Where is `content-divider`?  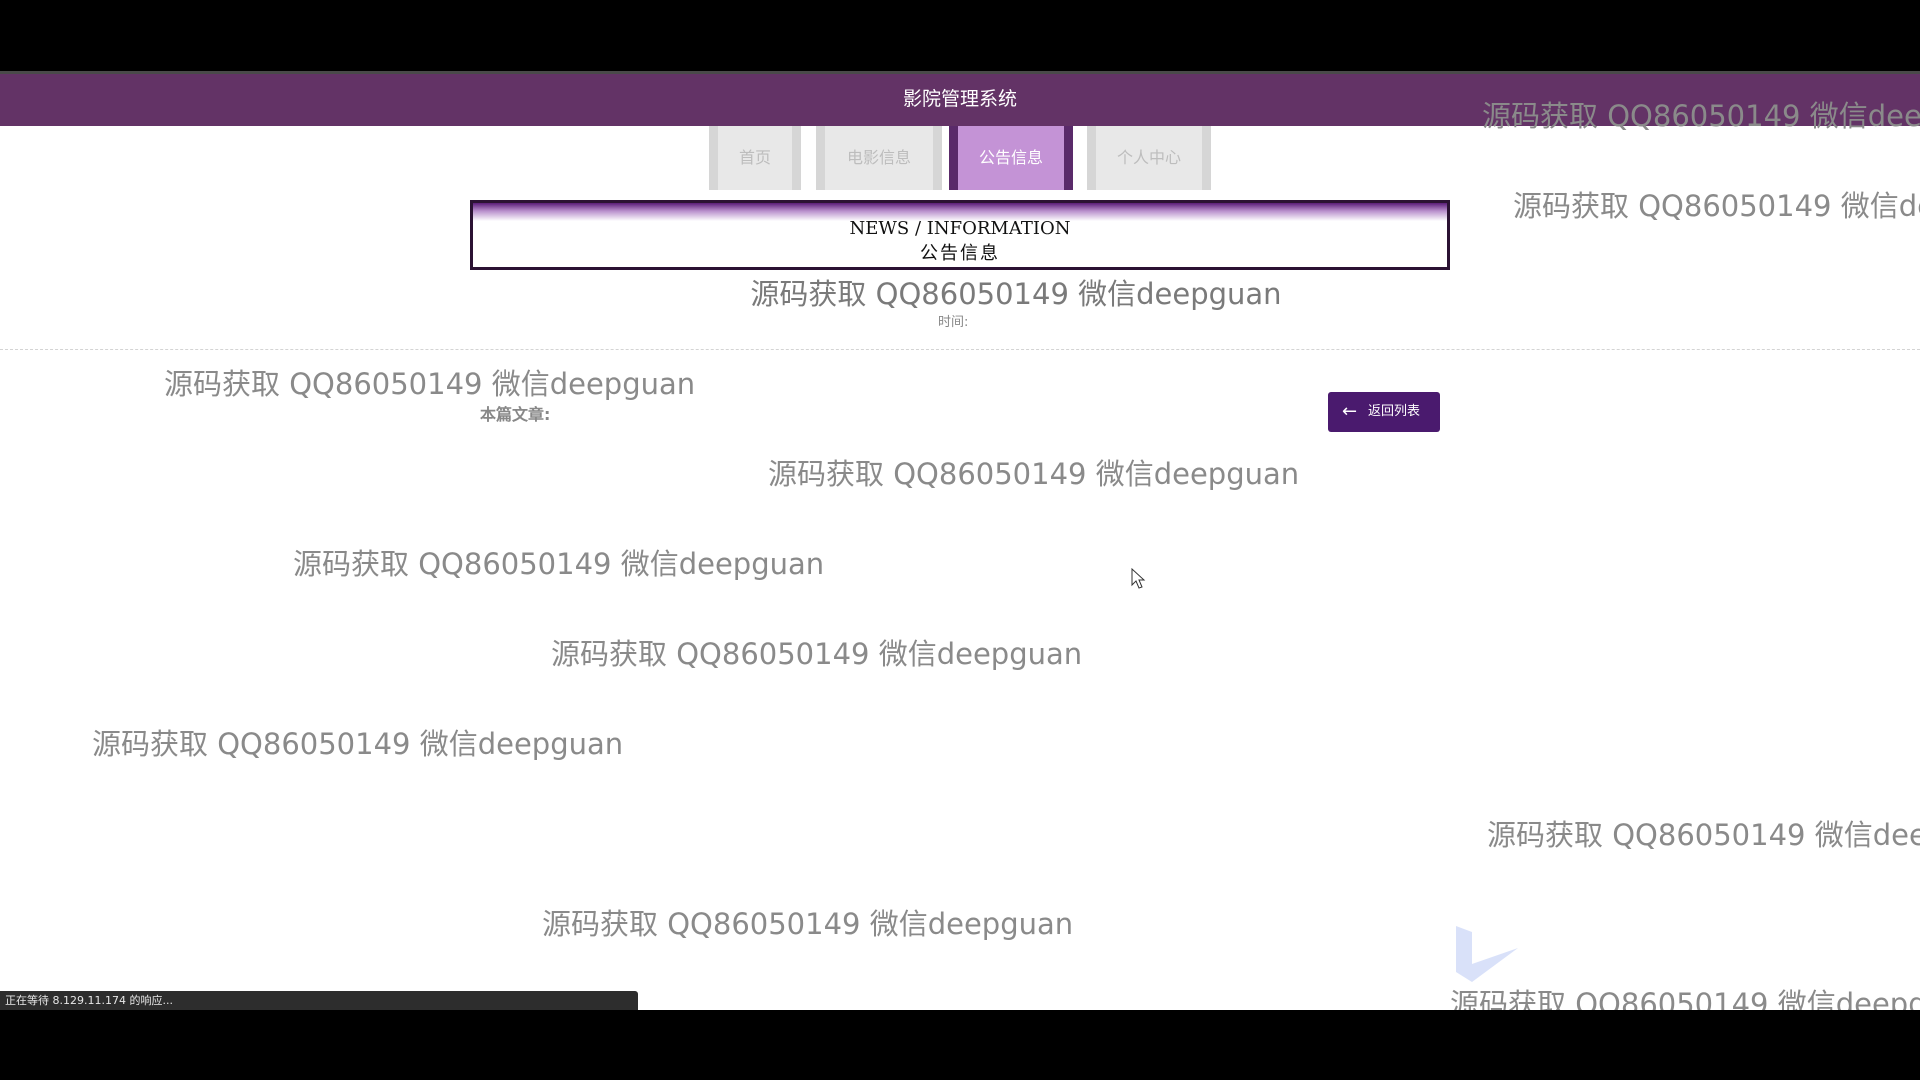 content-divider is located at coordinates (960, 349).